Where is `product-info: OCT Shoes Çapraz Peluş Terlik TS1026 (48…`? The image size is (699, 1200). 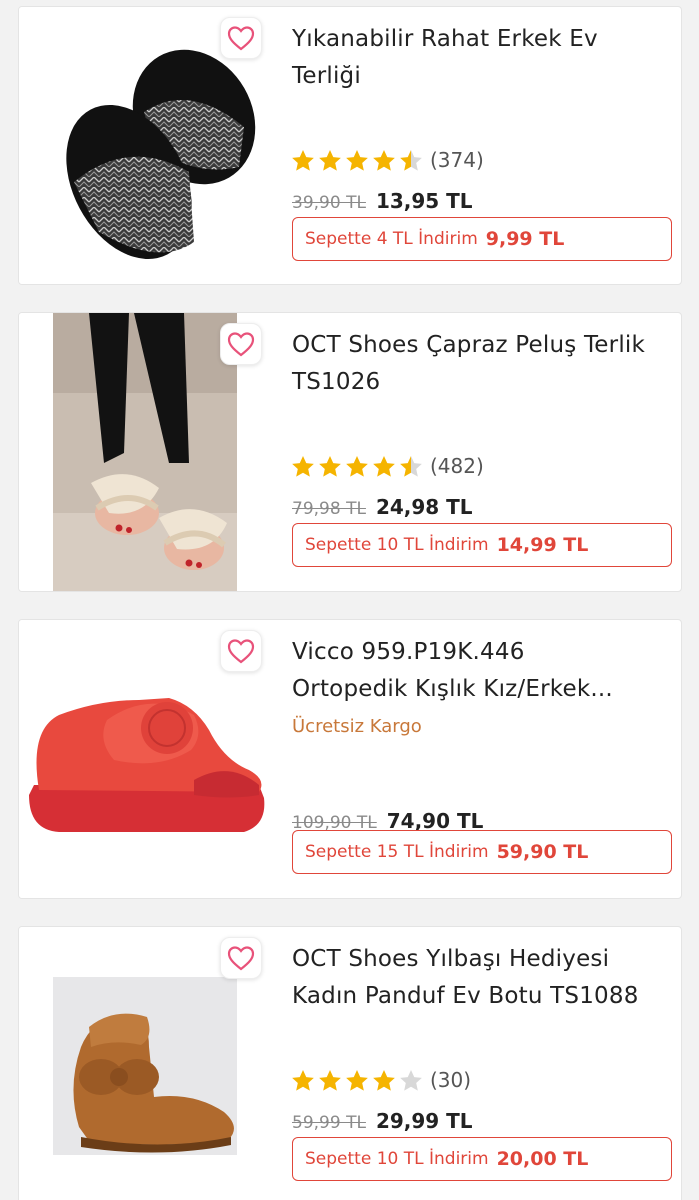
product-info: OCT Shoes Çapraz Peluş Terlik TS1026 (48… is located at coordinates (481, 454).